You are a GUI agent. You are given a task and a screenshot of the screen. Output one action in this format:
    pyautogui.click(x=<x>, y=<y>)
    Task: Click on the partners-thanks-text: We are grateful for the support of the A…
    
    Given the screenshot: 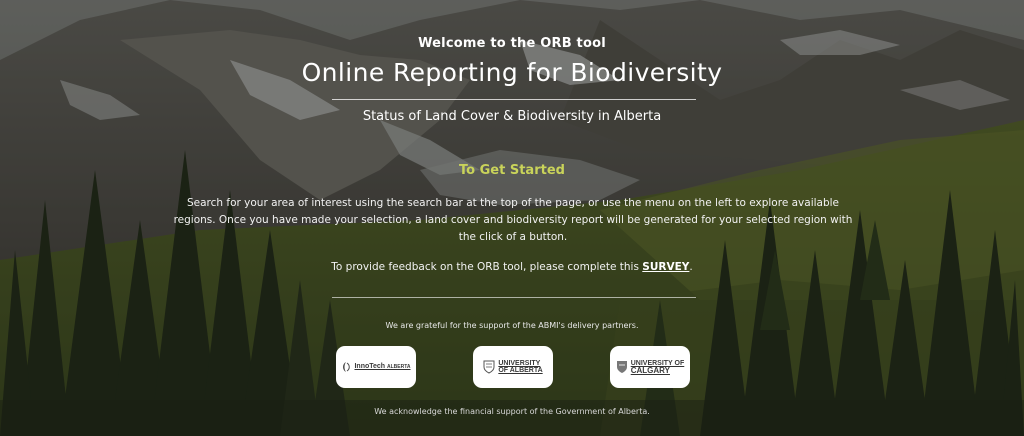 What is the action you would take?
    pyautogui.click(x=512, y=325)
    